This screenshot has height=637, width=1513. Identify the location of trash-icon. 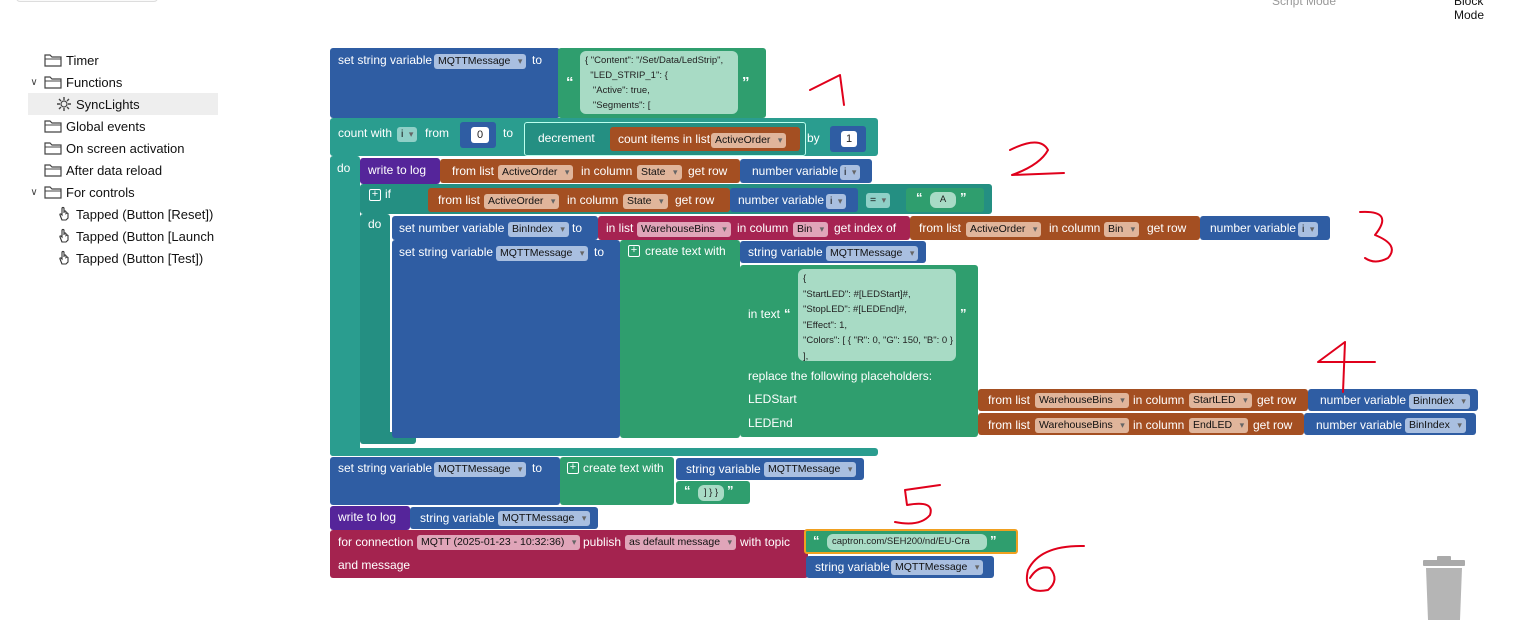
(1444, 589).